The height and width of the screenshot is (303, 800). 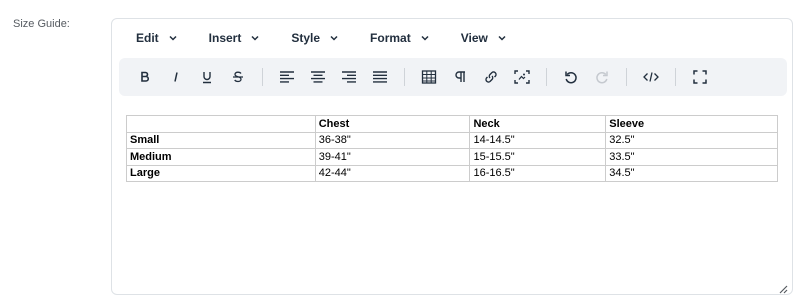 I want to click on redo-icon, so click(x=602, y=77).